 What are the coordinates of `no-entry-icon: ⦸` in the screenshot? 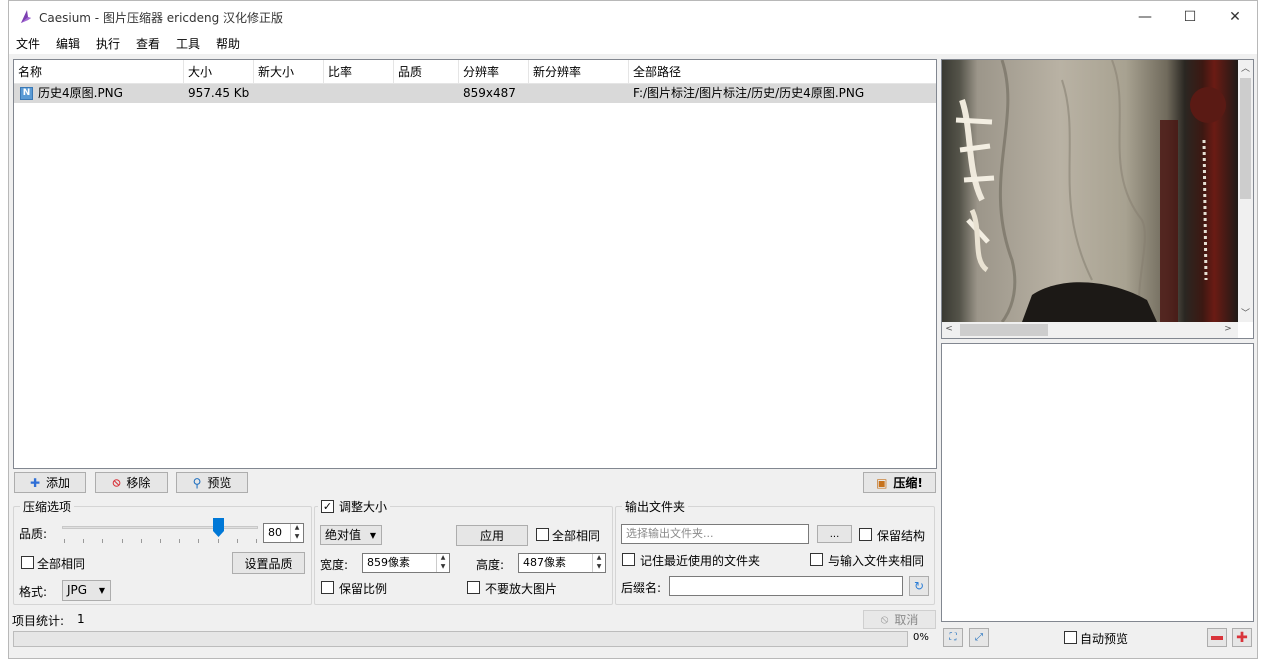 It's located at (884, 619).